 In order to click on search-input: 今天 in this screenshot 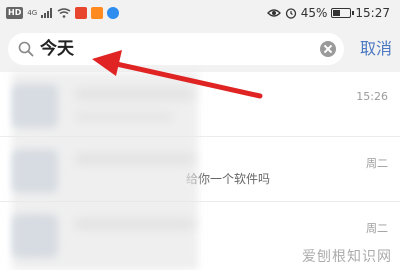, I will do `click(176, 49)`.